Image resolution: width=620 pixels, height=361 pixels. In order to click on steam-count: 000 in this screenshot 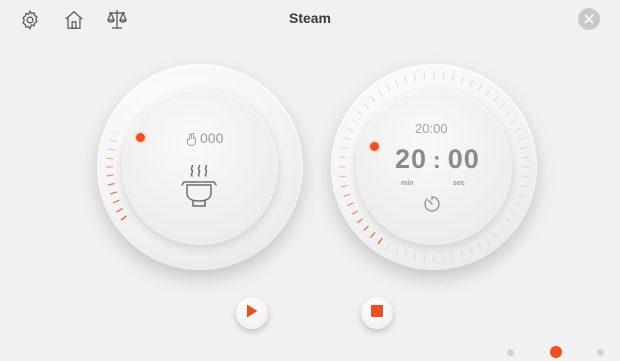, I will do `click(212, 138)`.